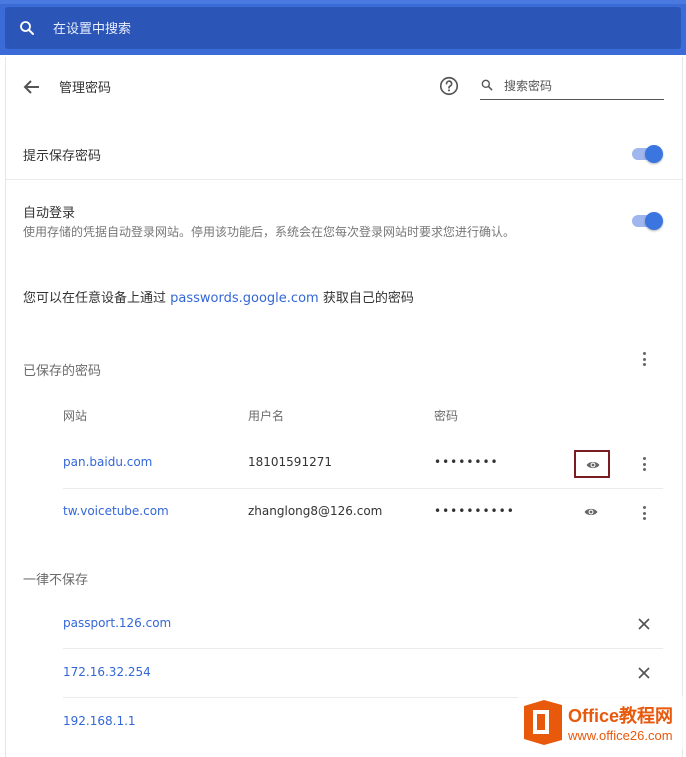  I want to click on offer-save-row: 提示保存密码, so click(344, 154).